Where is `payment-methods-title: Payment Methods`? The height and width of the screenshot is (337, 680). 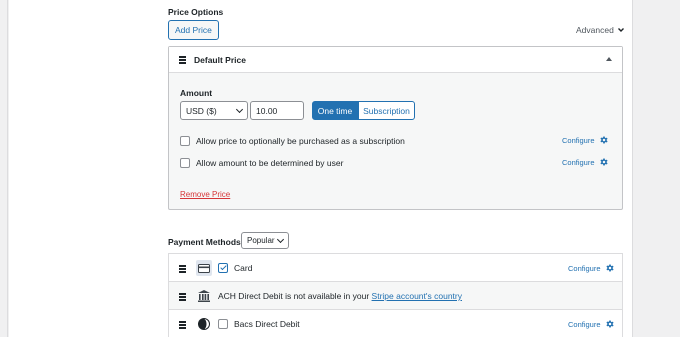
payment-methods-title: Payment Methods is located at coordinates (204, 242).